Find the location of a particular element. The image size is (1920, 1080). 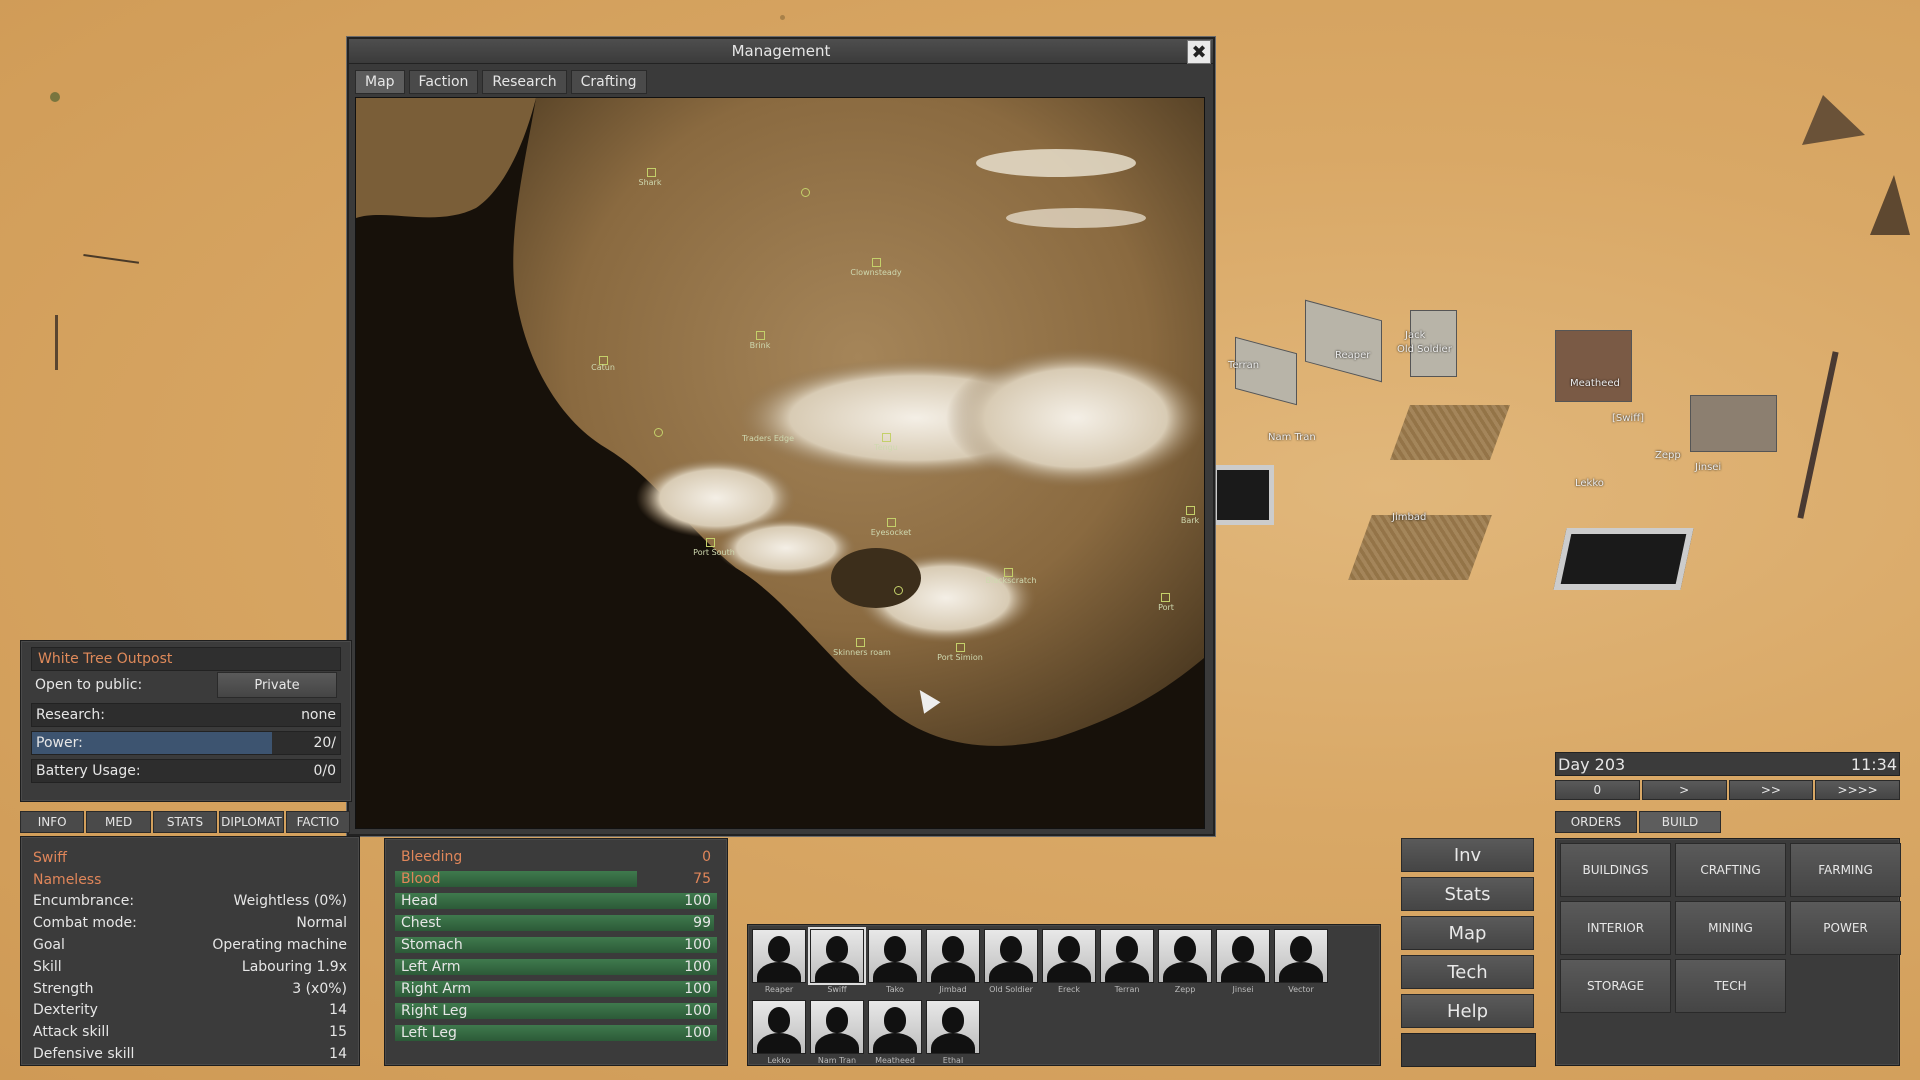

build-interior-button: INTERIOR is located at coordinates (1615, 928).